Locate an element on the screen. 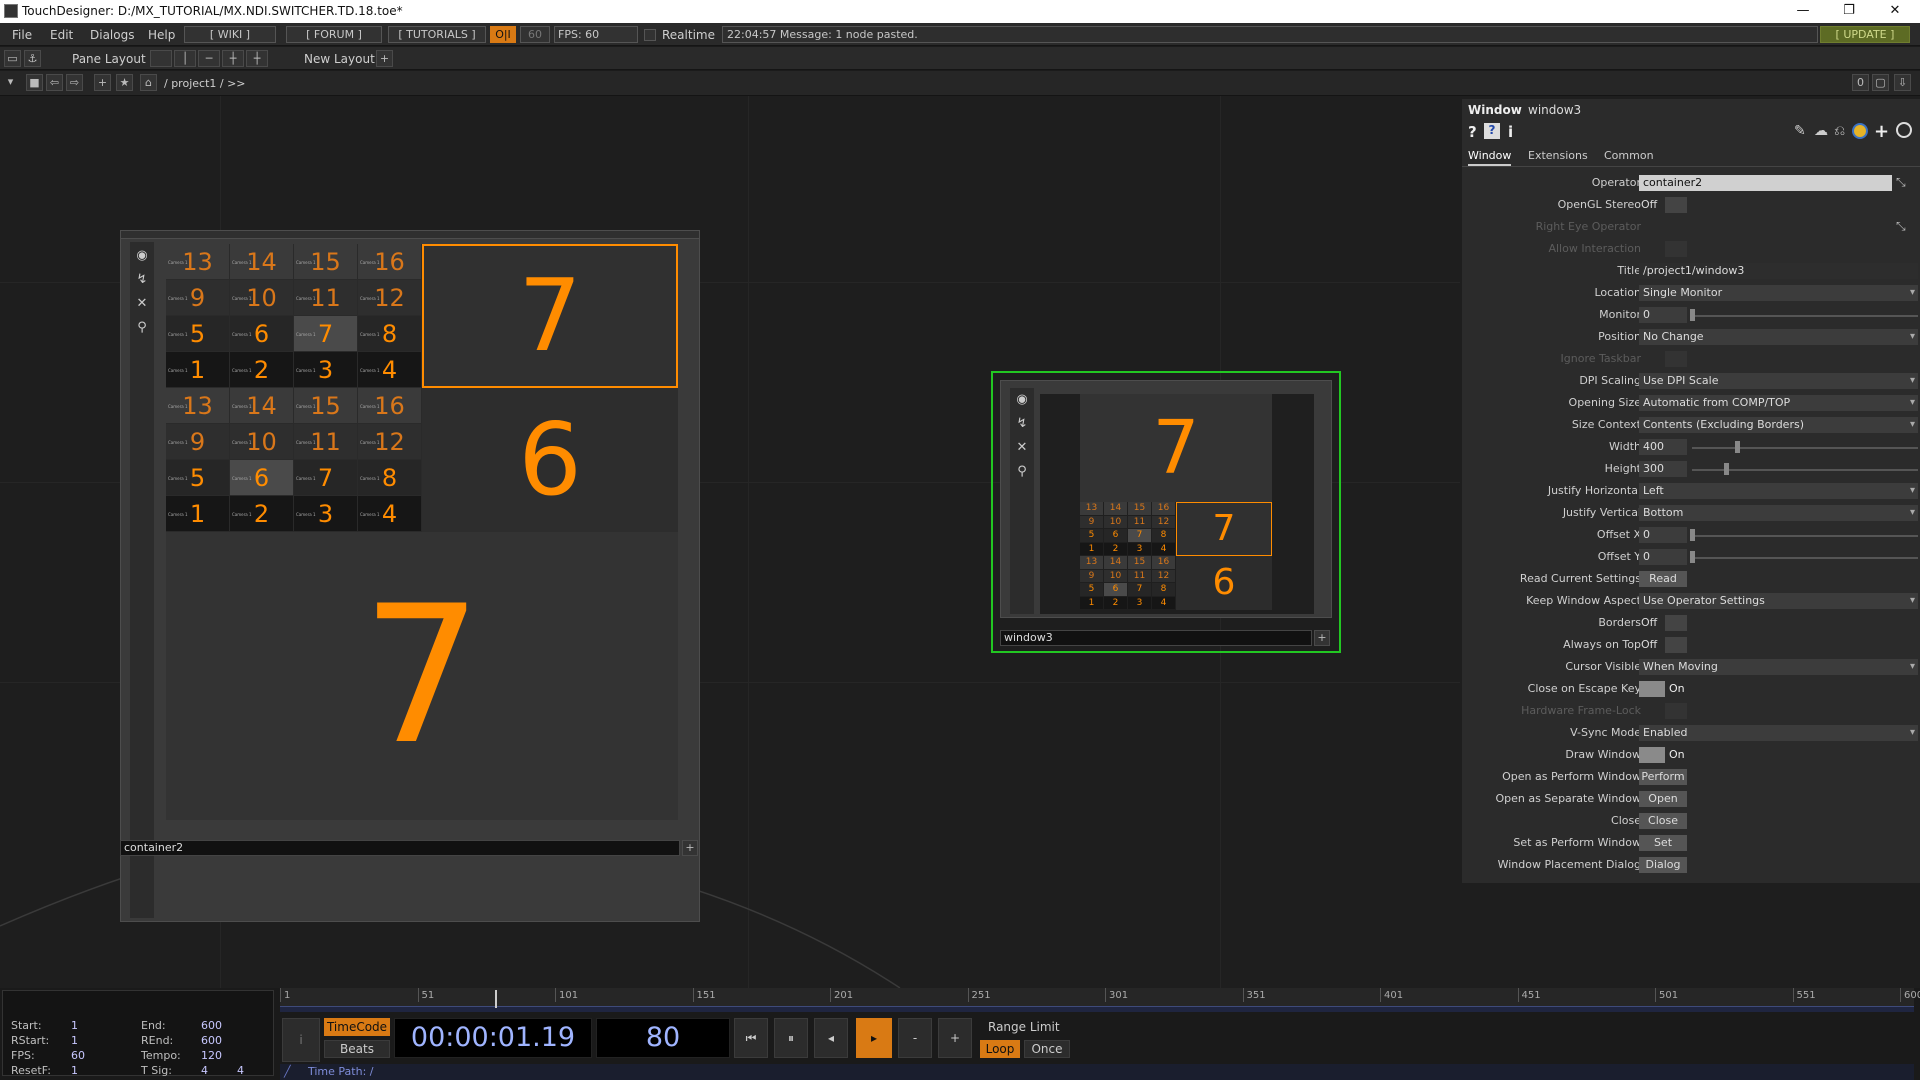 The width and height of the screenshot is (1920, 1080). param-width-slider-knob is located at coordinates (1738, 447).